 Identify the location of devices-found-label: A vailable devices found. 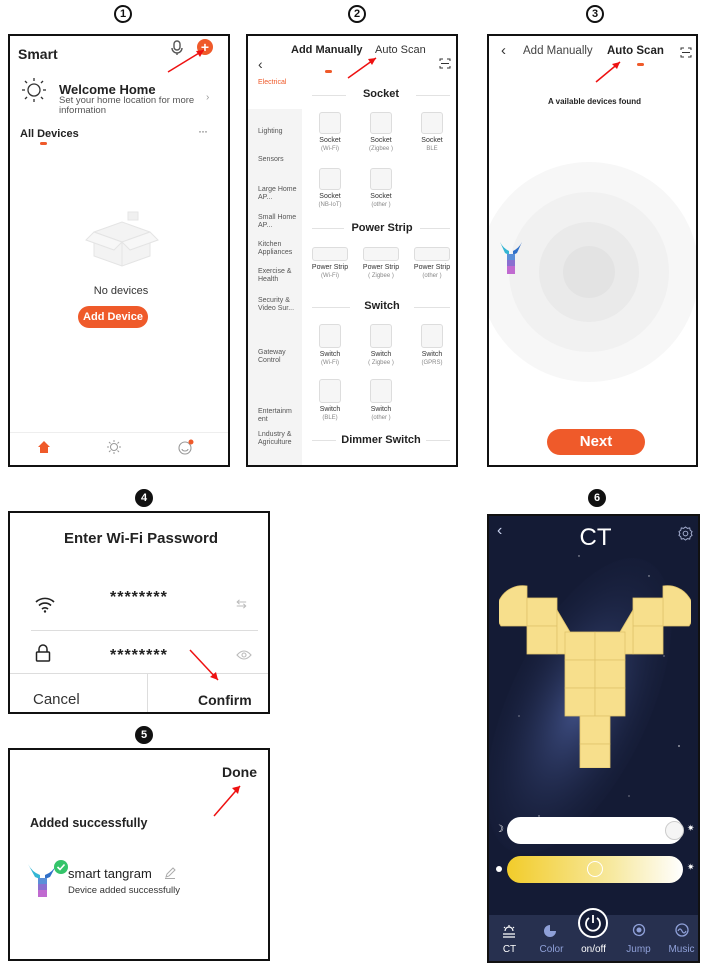
(594, 101).